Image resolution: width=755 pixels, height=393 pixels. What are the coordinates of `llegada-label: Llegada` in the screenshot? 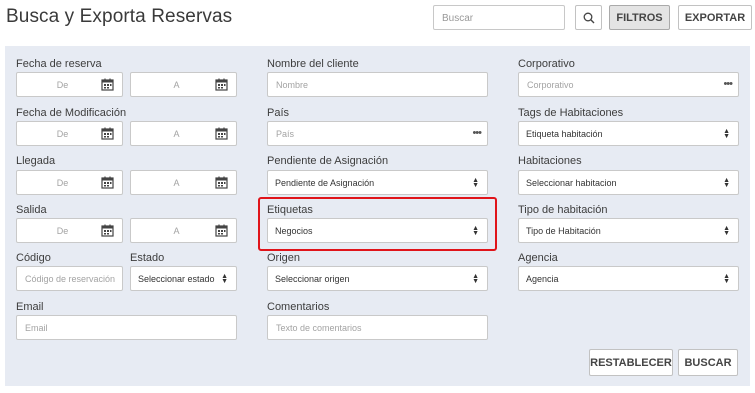 It's located at (36, 161).